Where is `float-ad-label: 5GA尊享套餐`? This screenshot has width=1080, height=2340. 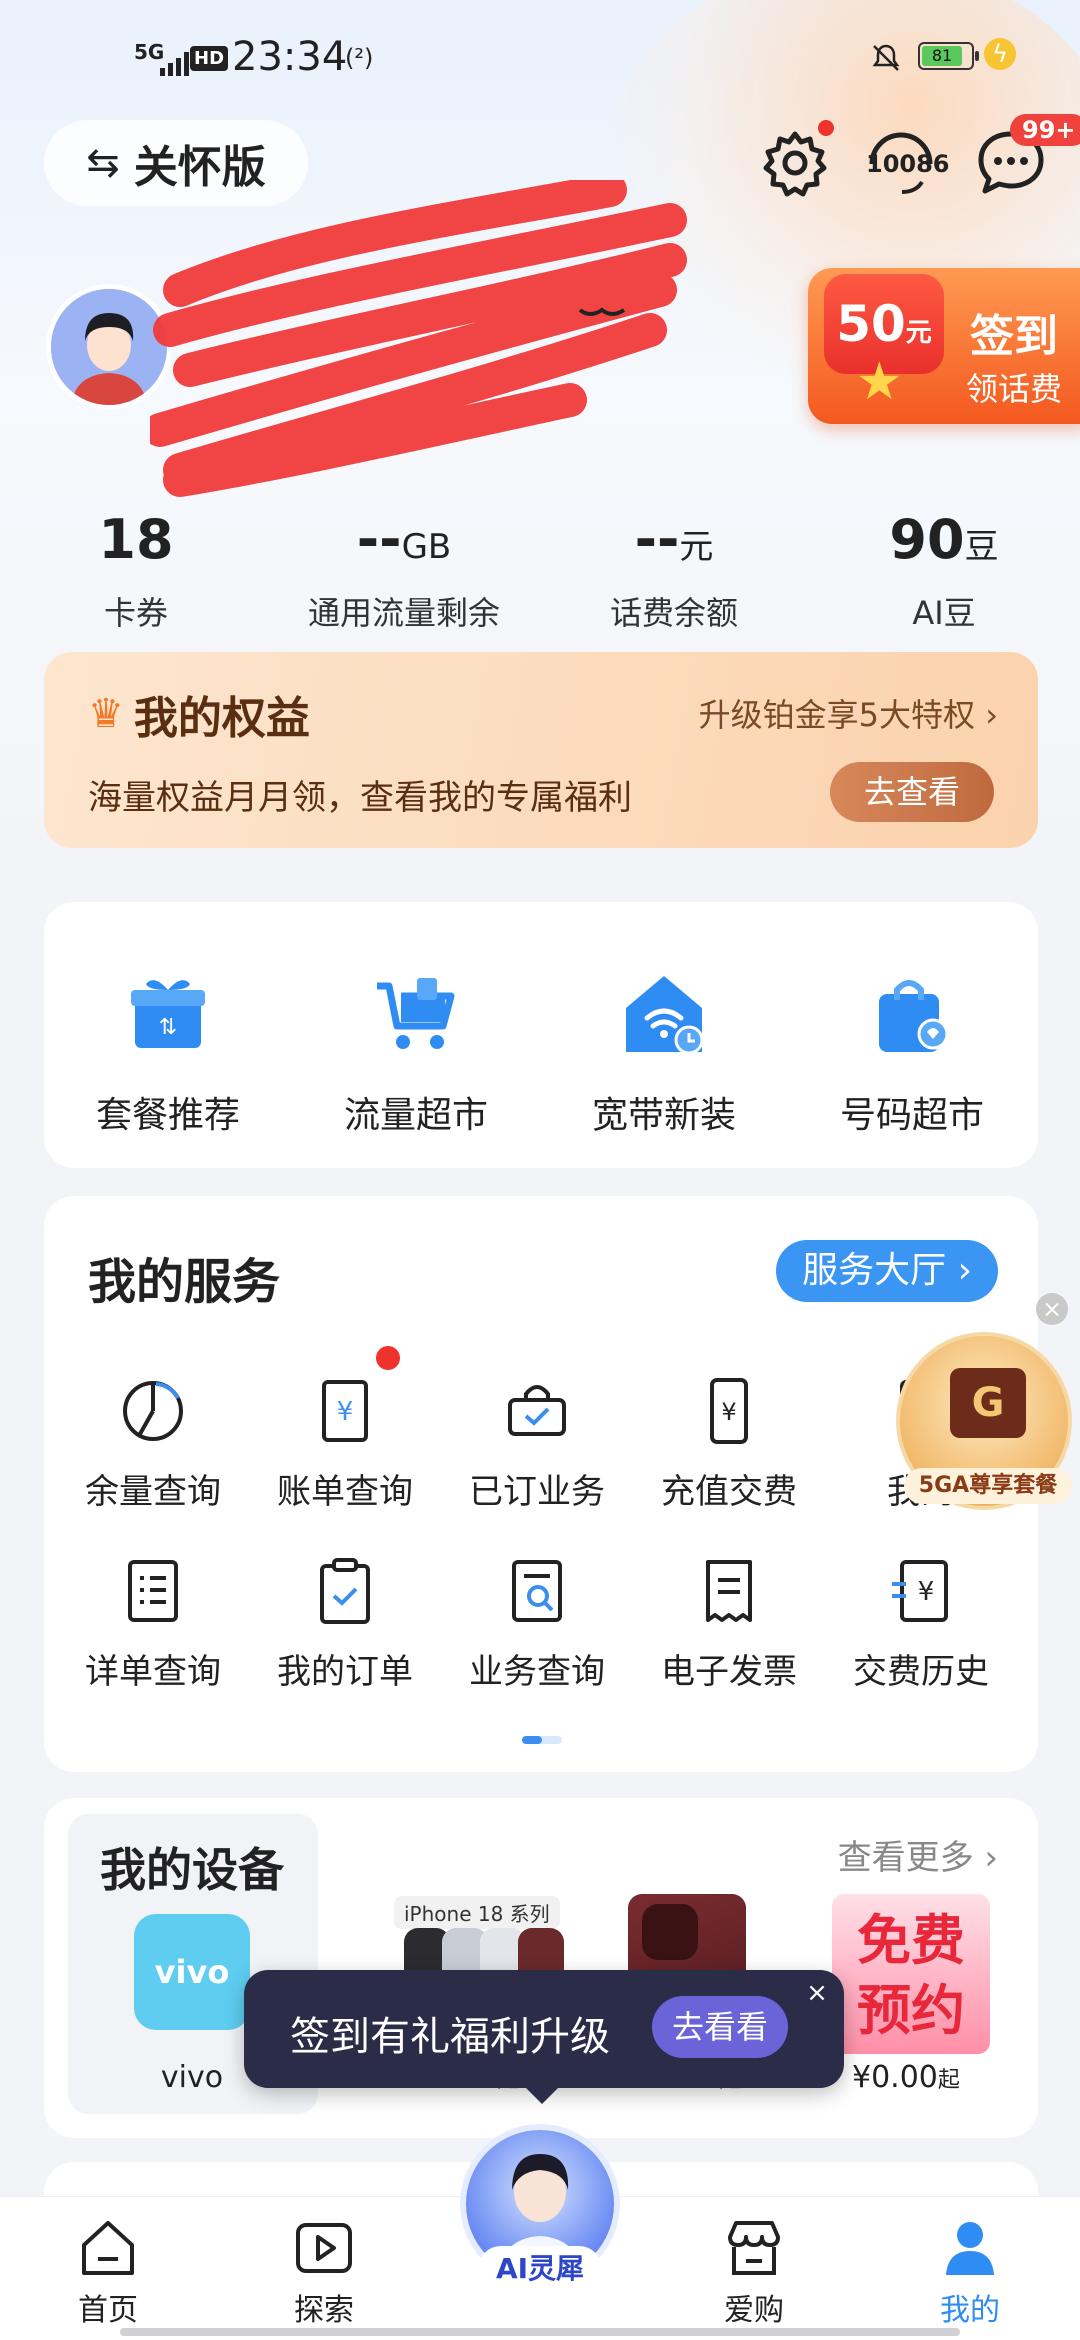 float-ad-label: 5GA尊享套餐 is located at coordinates (988, 1486).